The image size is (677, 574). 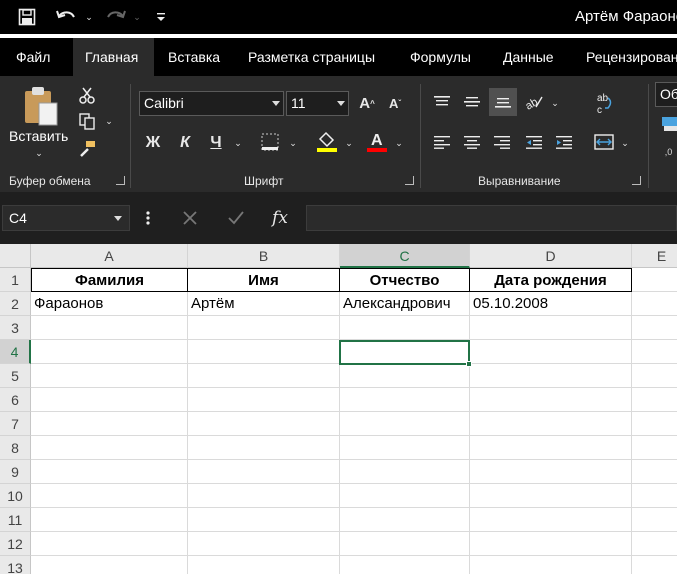 I want to click on paste-button-label: Вставить, so click(x=38, y=136).